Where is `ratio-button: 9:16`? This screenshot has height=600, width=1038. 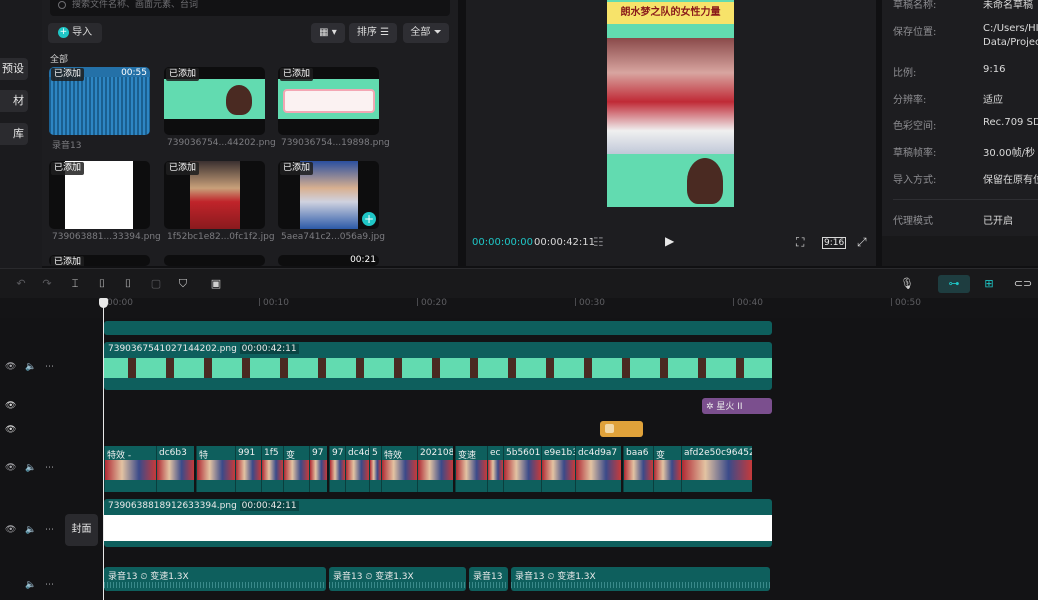
ratio-button: 9:16 is located at coordinates (834, 243).